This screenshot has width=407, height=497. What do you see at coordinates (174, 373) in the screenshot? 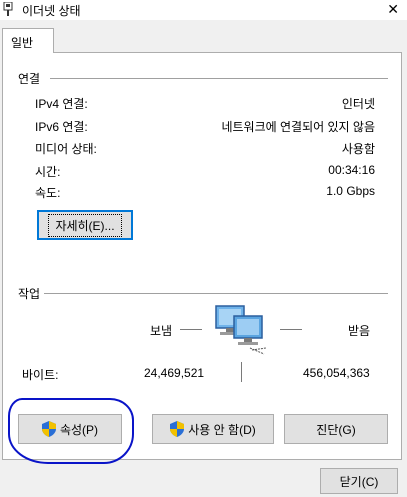
I see `bytes-sent-value: 24,469,521` at bounding box center [174, 373].